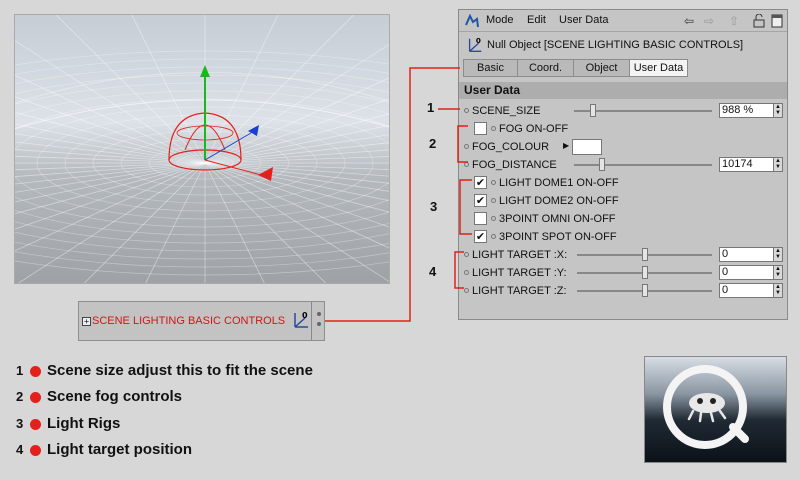 This screenshot has height=480, width=800. Describe the element at coordinates (644, 290) in the screenshot. I see `target-z-slider` at that location.